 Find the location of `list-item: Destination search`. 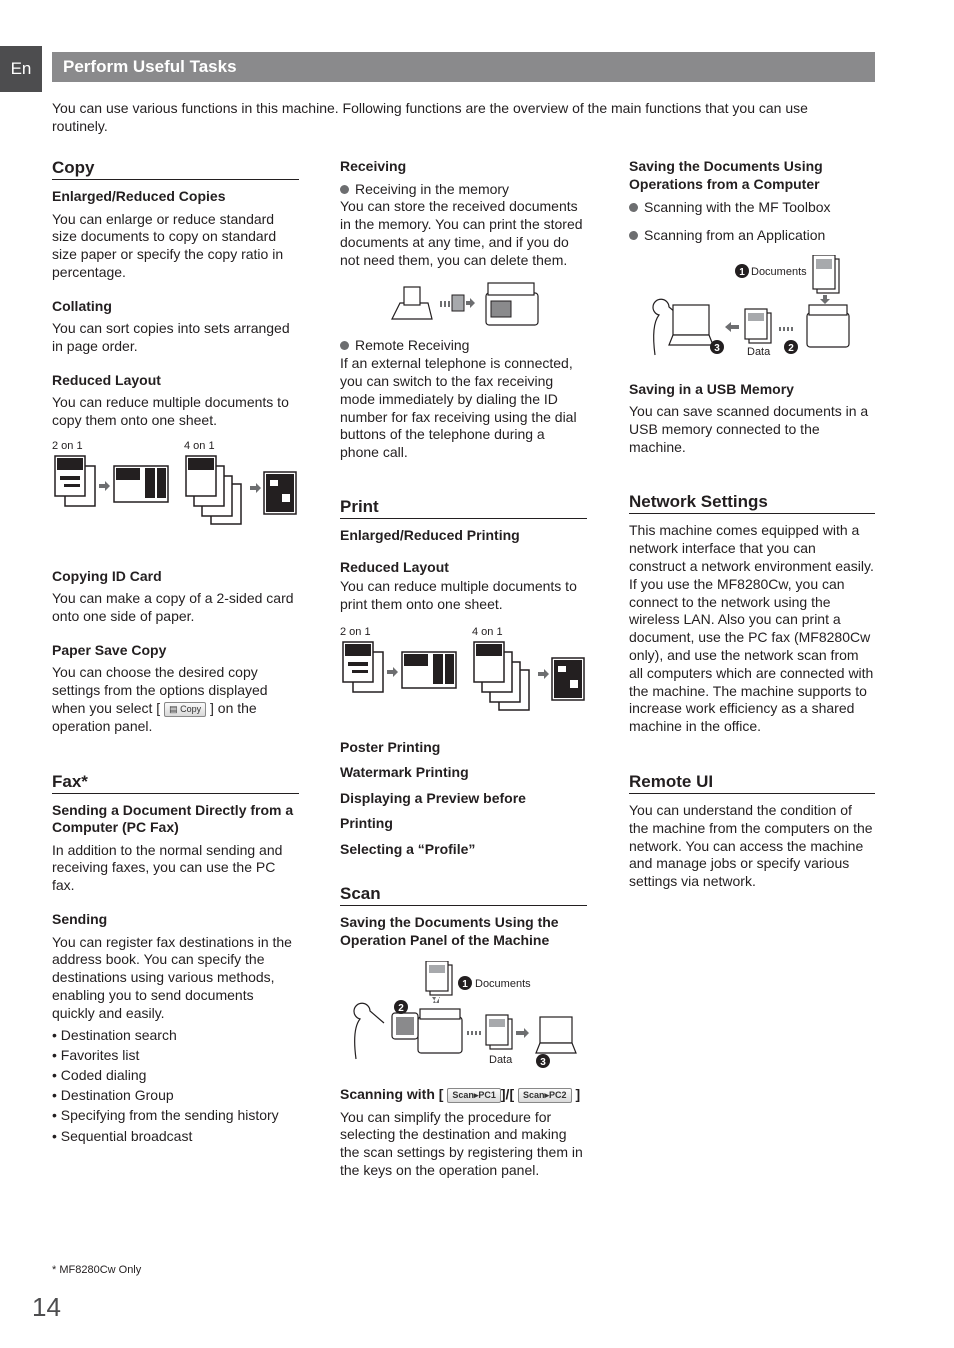

list-item: Destination search is located at coordinates (175, 1035).